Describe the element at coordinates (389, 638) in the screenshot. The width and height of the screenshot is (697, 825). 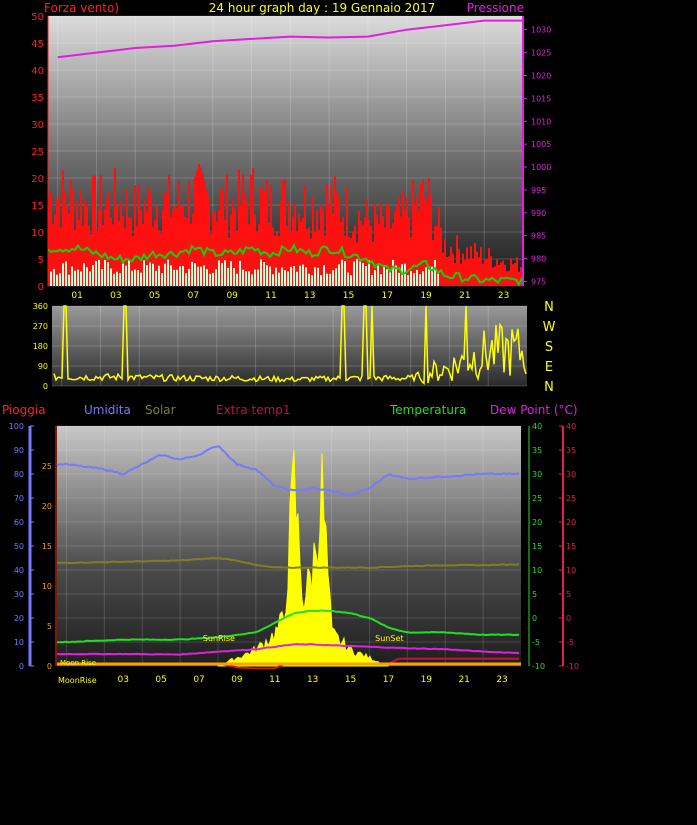
I see `sunset-label: SunSet` at that location.